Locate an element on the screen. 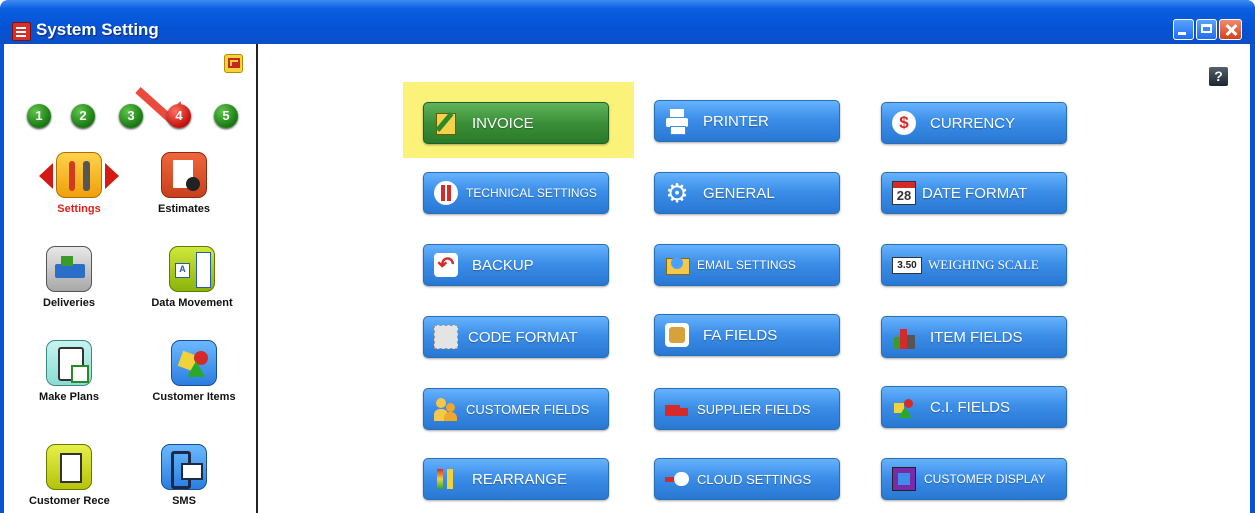 The height and width of the screenshot is (513, 1255). printer-icon is located at coordinates (677, 122).